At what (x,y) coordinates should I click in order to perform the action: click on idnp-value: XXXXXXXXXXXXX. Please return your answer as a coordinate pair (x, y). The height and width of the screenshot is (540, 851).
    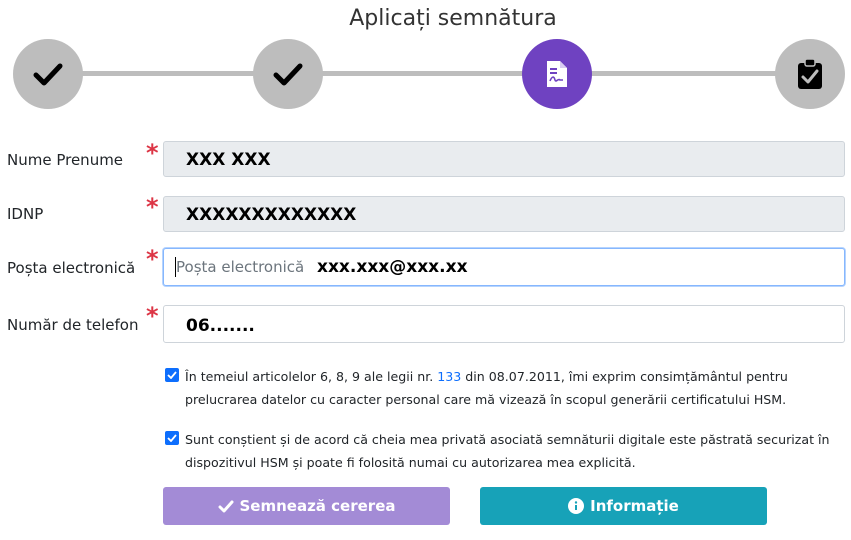
    Looking at the image, I should click on (271, 215).